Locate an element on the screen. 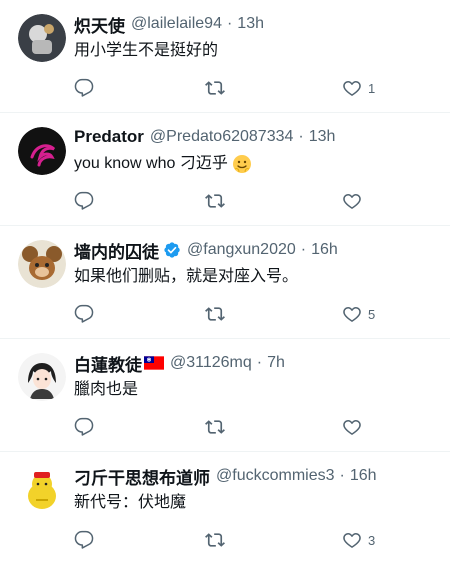 The height and width of the screenshot is (565, 450). smiling-face-emoji-icon is located at coordinates (242, 164).